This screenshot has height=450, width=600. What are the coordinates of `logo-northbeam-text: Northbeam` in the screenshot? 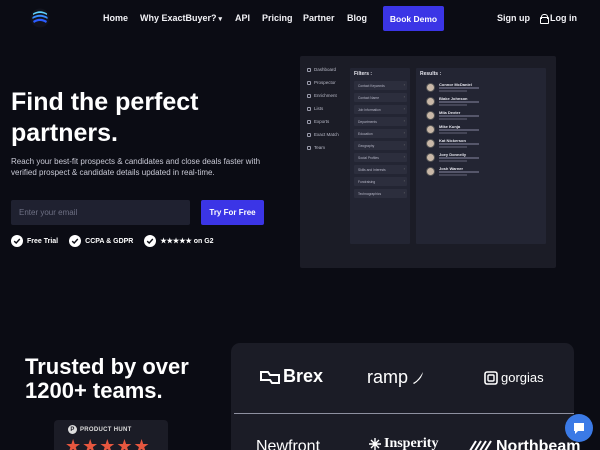 It's located at (538, 444).